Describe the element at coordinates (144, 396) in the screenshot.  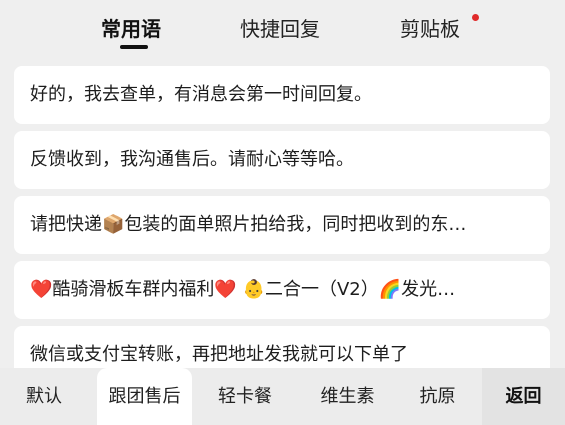
I see `category-tab-group-aftersales: 跟团售后` at that location.